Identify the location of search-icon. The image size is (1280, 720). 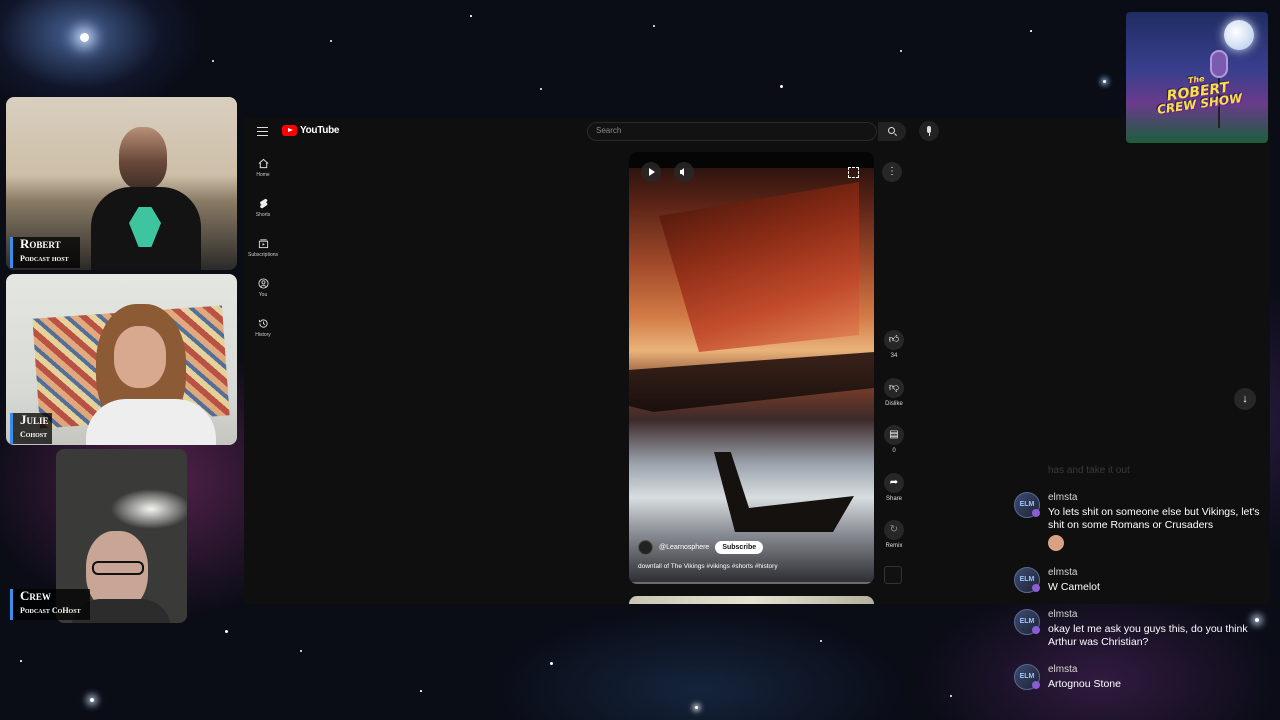
(891, 130).